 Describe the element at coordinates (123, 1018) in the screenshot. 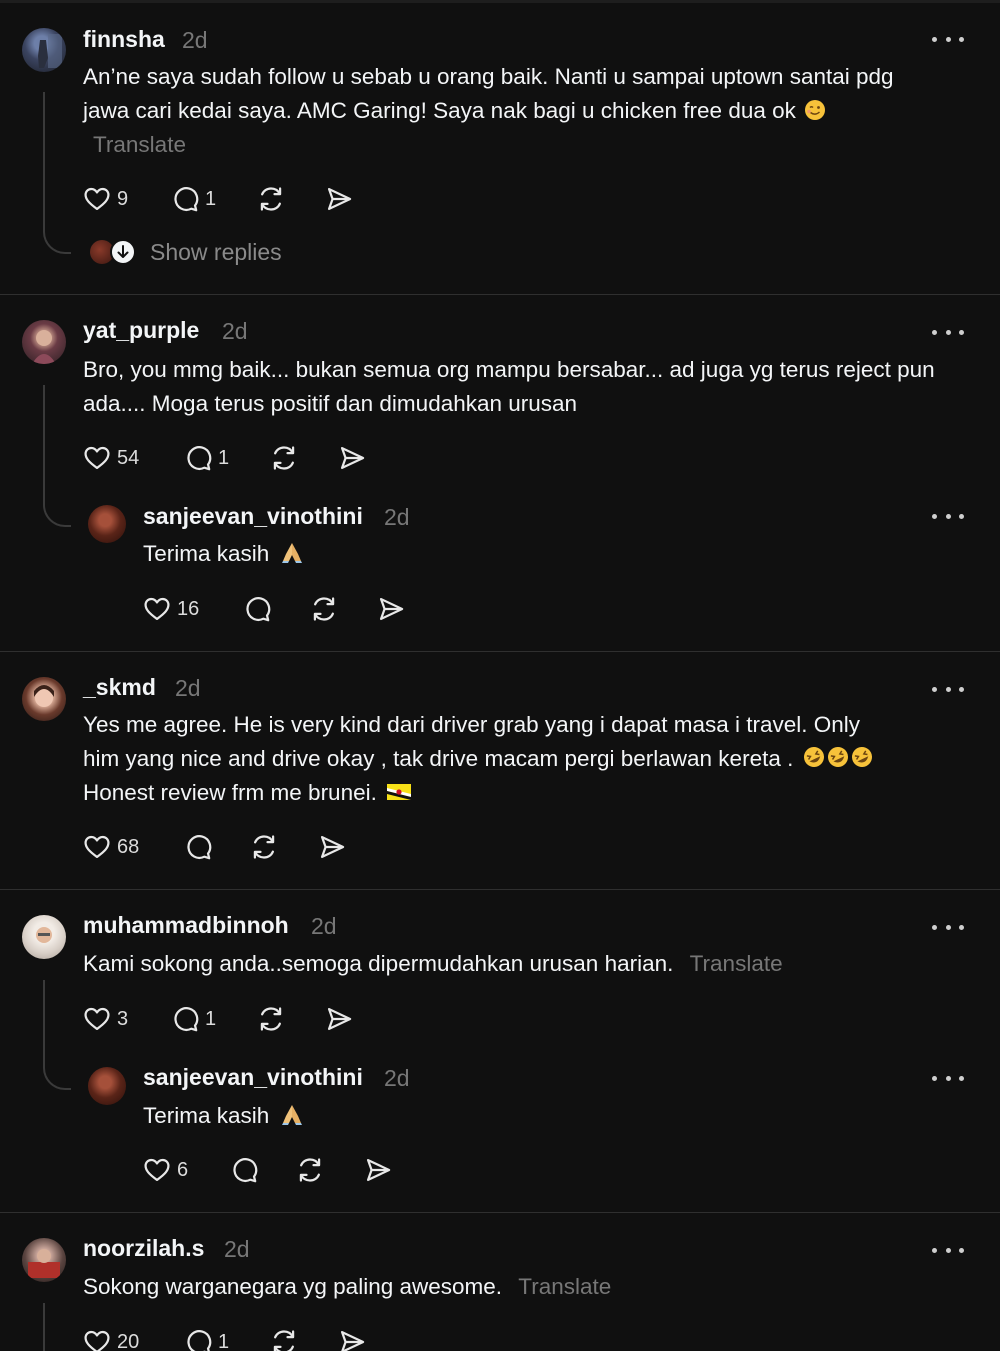

I see `like-count: 3` at that location.